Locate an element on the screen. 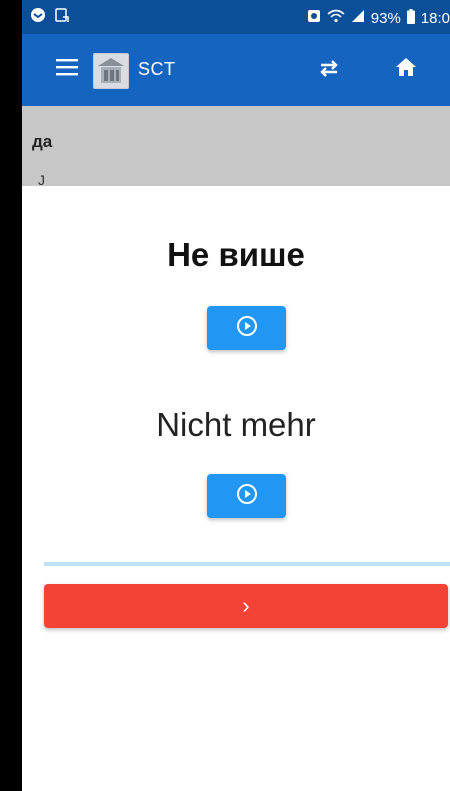 This screenshot has width=450, height=791. alarm-icon is located at coordinates (314, 18).